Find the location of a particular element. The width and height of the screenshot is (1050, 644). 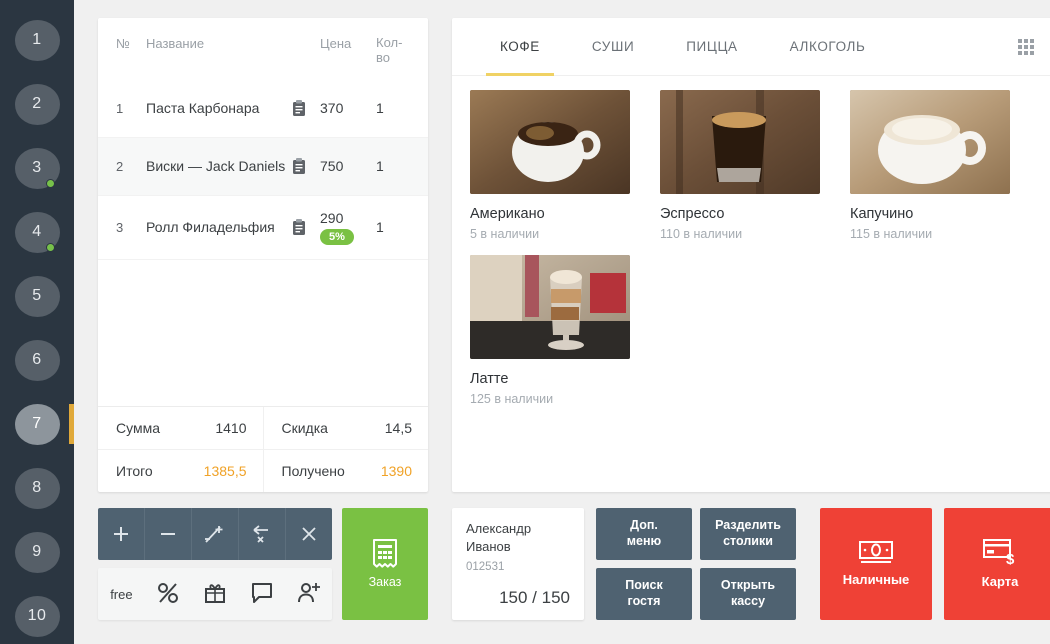

split-tables-button-label: Разделить столики is located at coordinates (748, 533).